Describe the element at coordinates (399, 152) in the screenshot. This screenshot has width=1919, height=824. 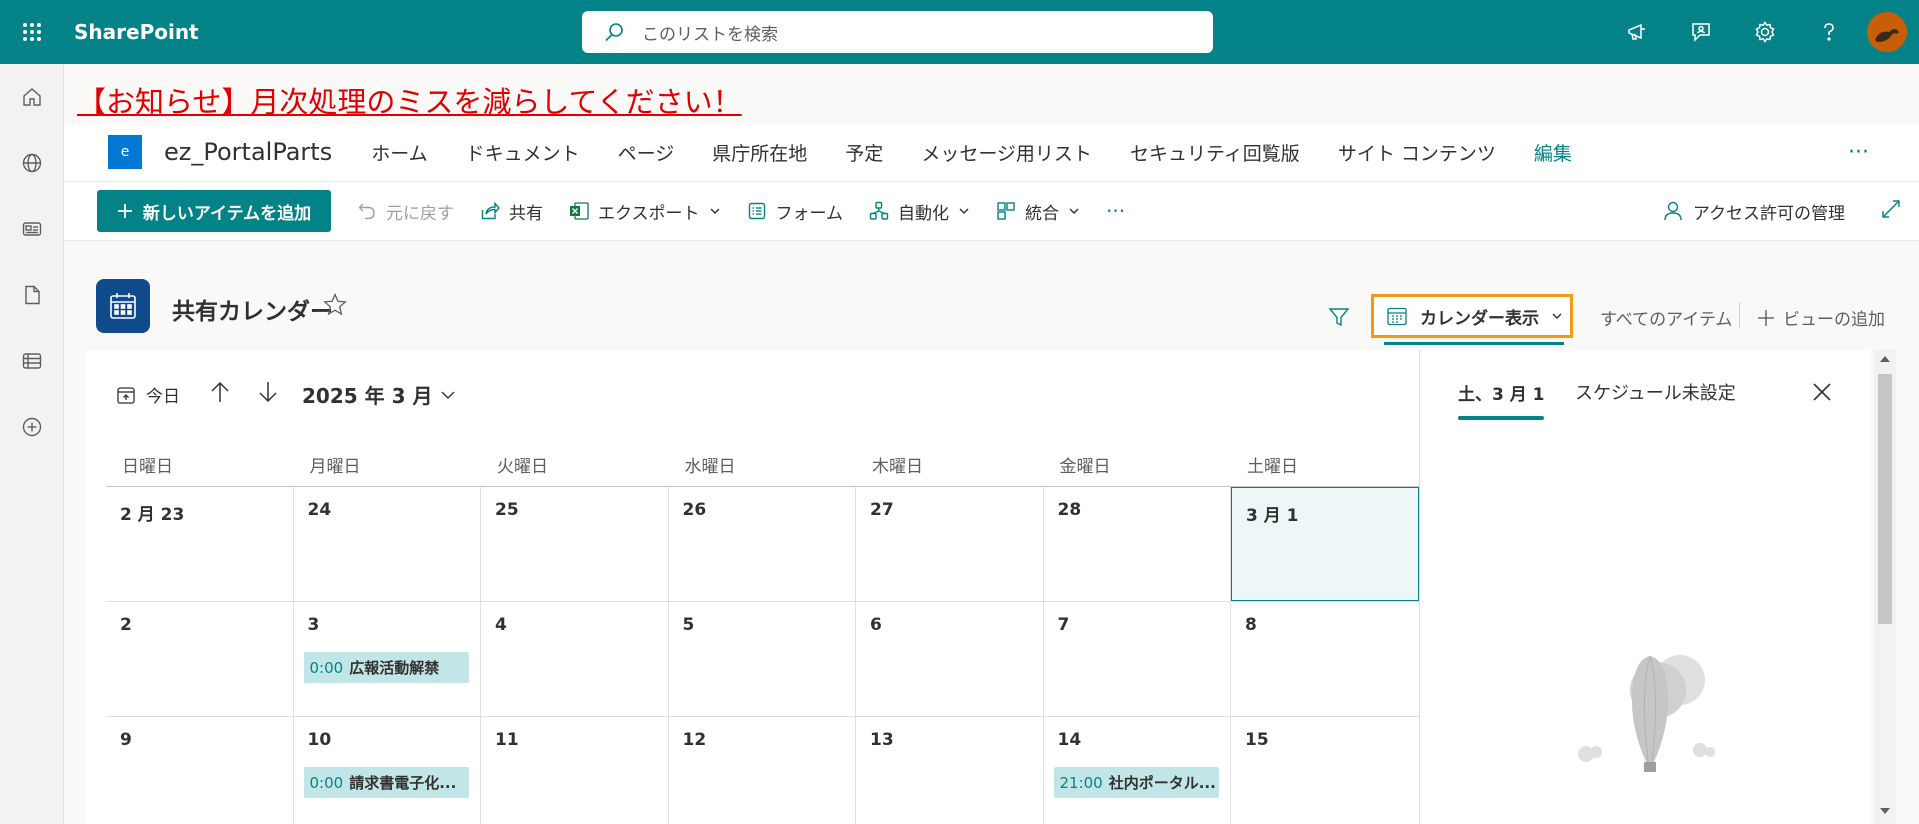
I see `nav-item-home: ホーム` at that location.